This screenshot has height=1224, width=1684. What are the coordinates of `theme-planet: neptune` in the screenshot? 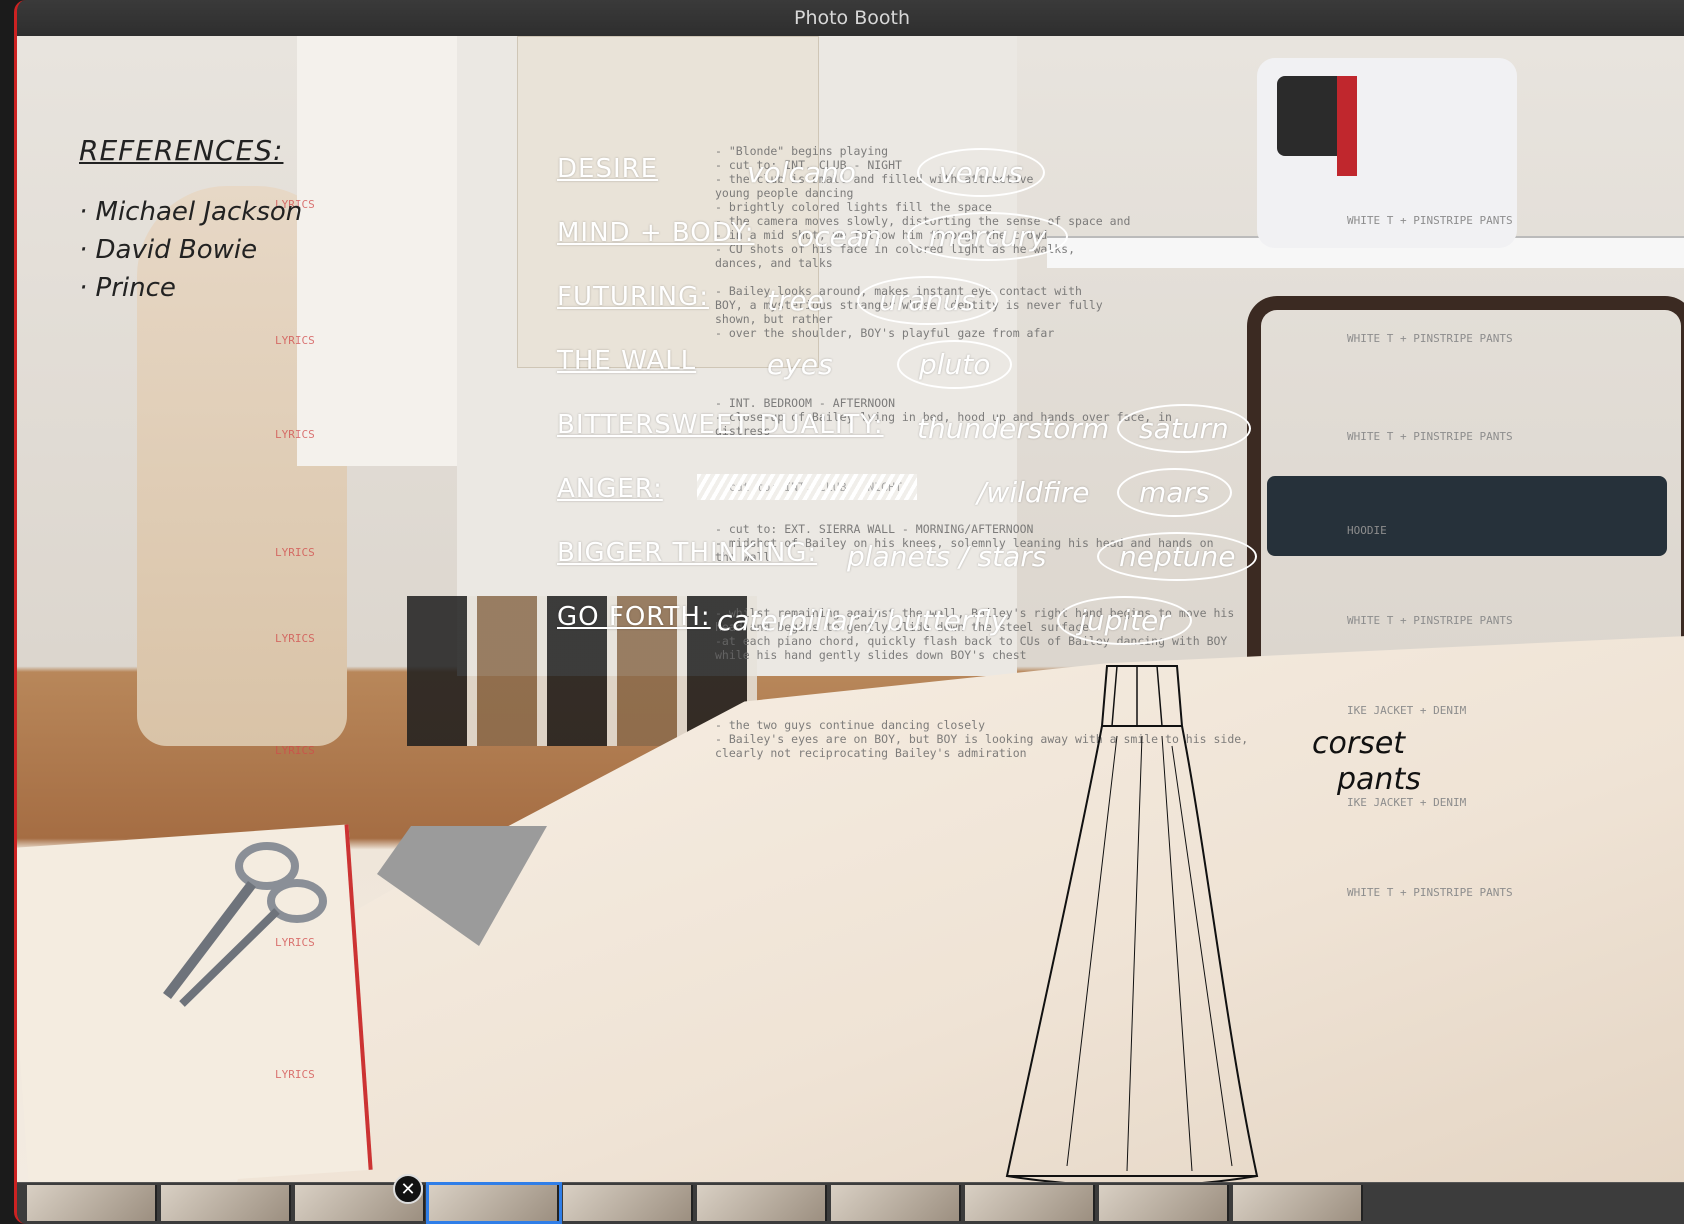 It's located at (1177, 556).